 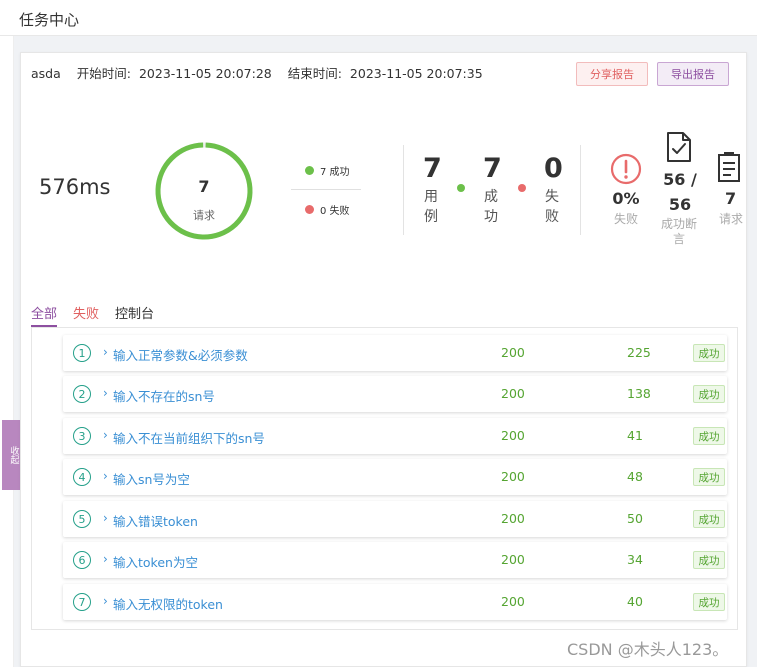 What do you see at coordinates (204, 186) in the screenshot?
I see `requests-count: 7` at bounding box center [204, 186].